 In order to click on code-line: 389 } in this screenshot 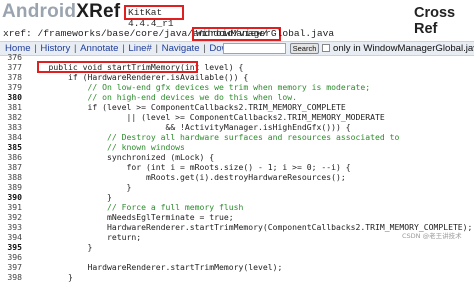, I will do `click(237, 187)`.